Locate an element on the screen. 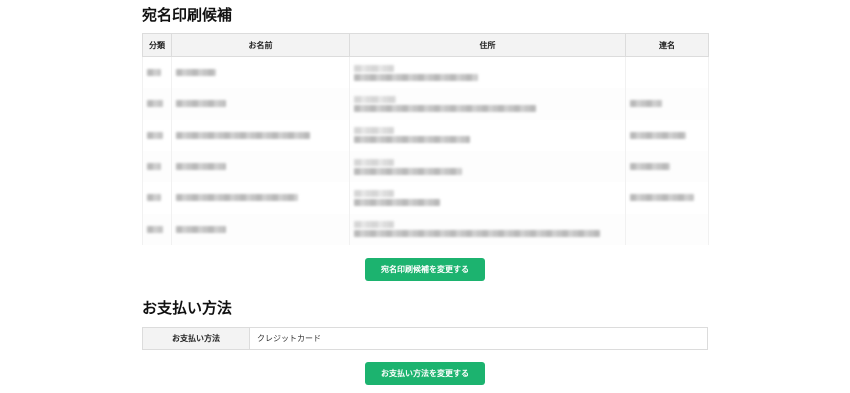 The height and width of the screenshot is (393, 850). column-header-category: 分類 is located at coordinates (157, 45).